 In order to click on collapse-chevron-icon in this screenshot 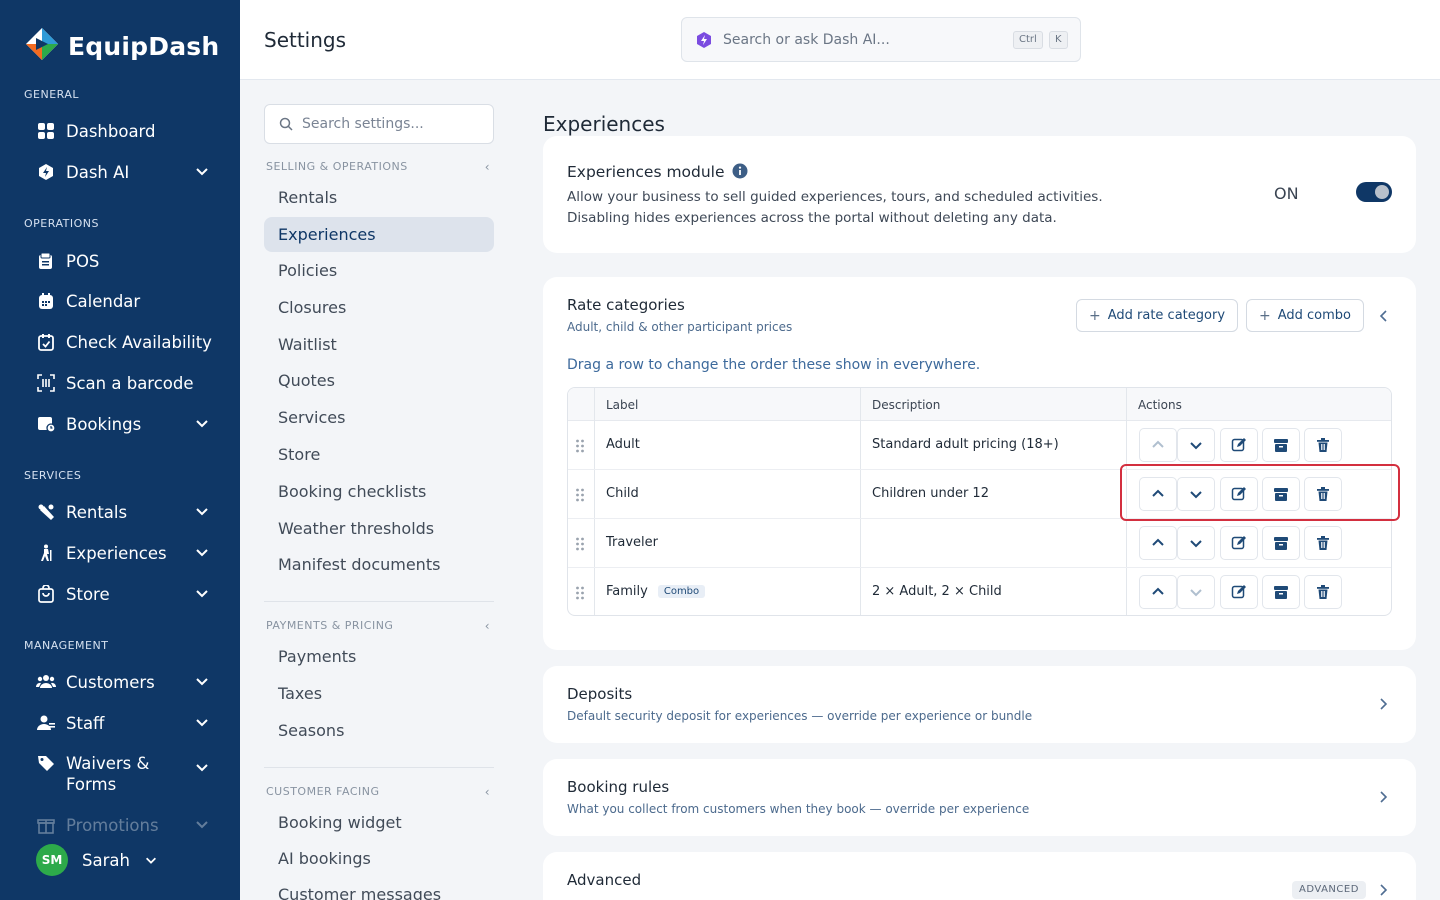, I will do `click(1384, 316)`.